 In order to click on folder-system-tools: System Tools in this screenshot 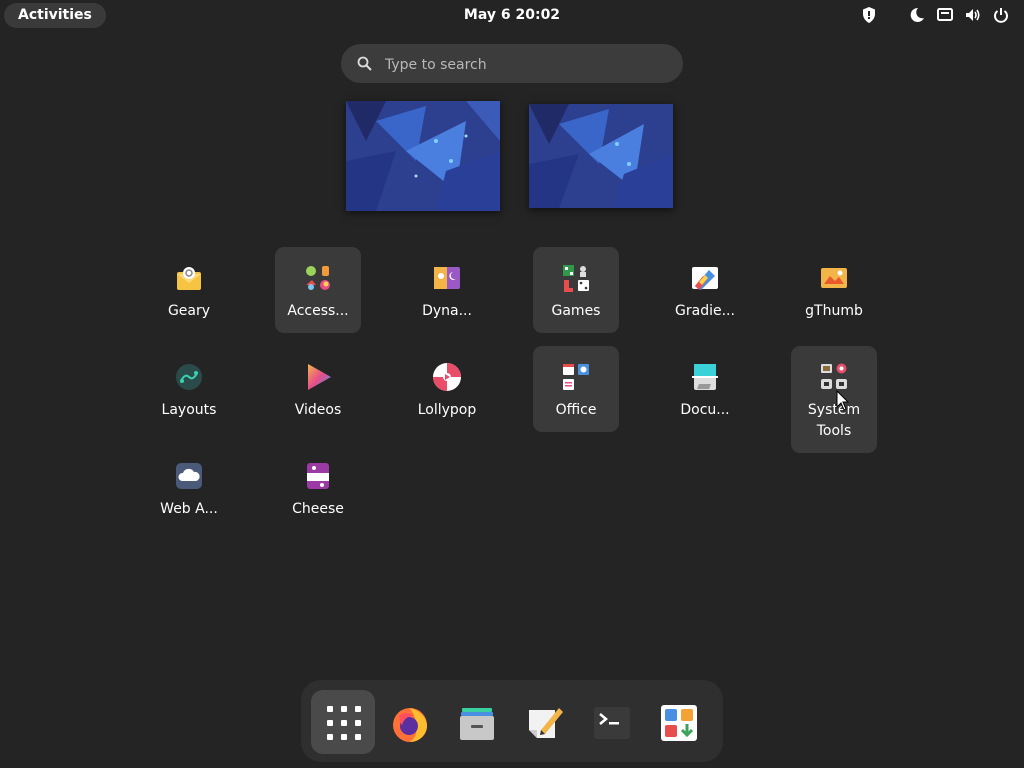, I will do `click(834, 399)`.